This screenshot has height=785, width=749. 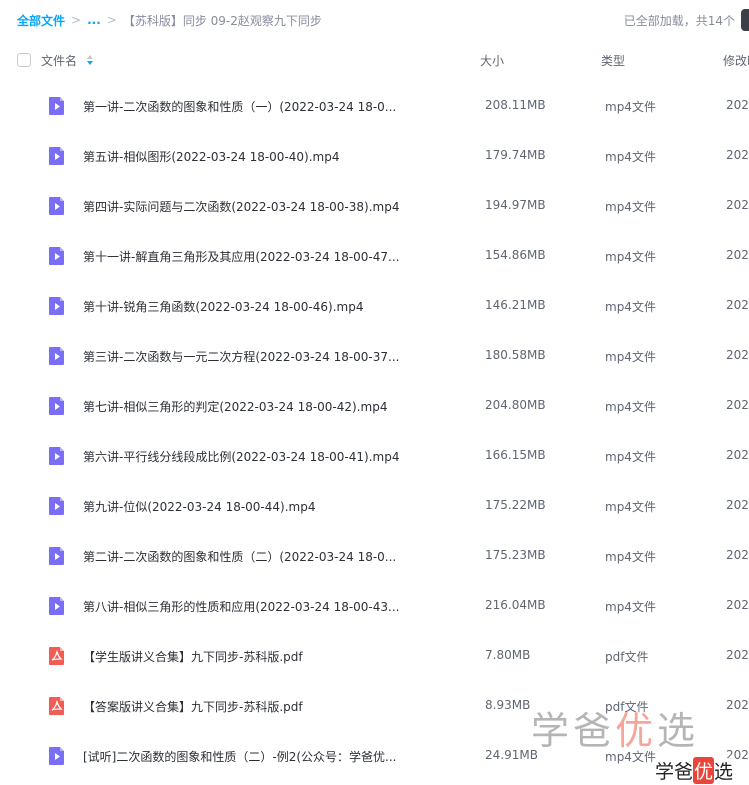 I want to click on file-name: 【答案版讲义合集】九下同步-苏科版.pdf, so click(x=273, y=706).